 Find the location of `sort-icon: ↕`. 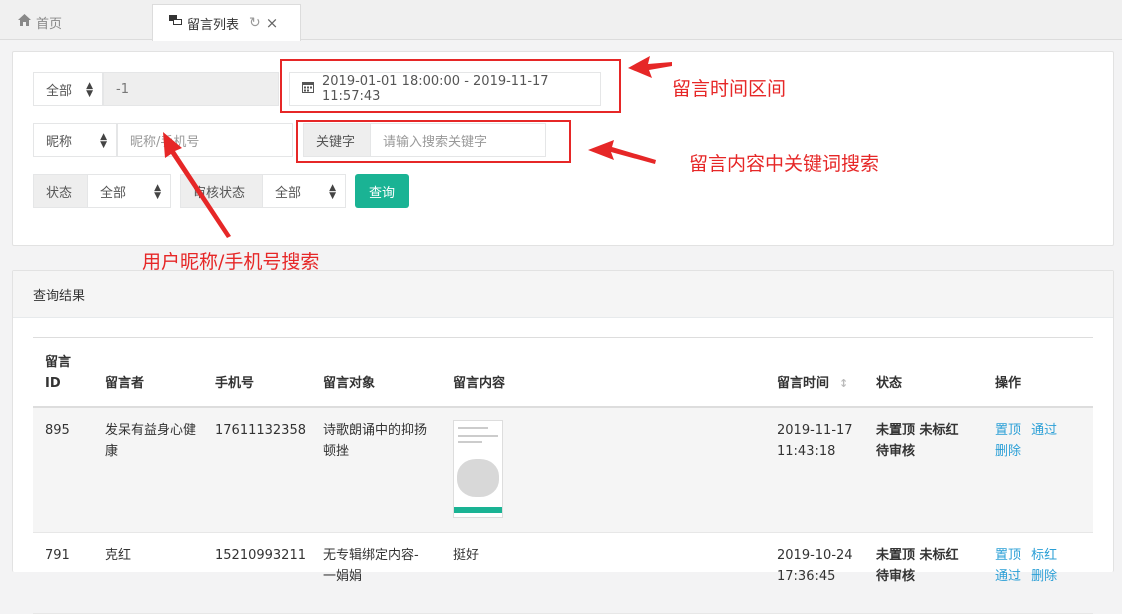

sort-icon: ↕ is located at coordinates (844, 383).